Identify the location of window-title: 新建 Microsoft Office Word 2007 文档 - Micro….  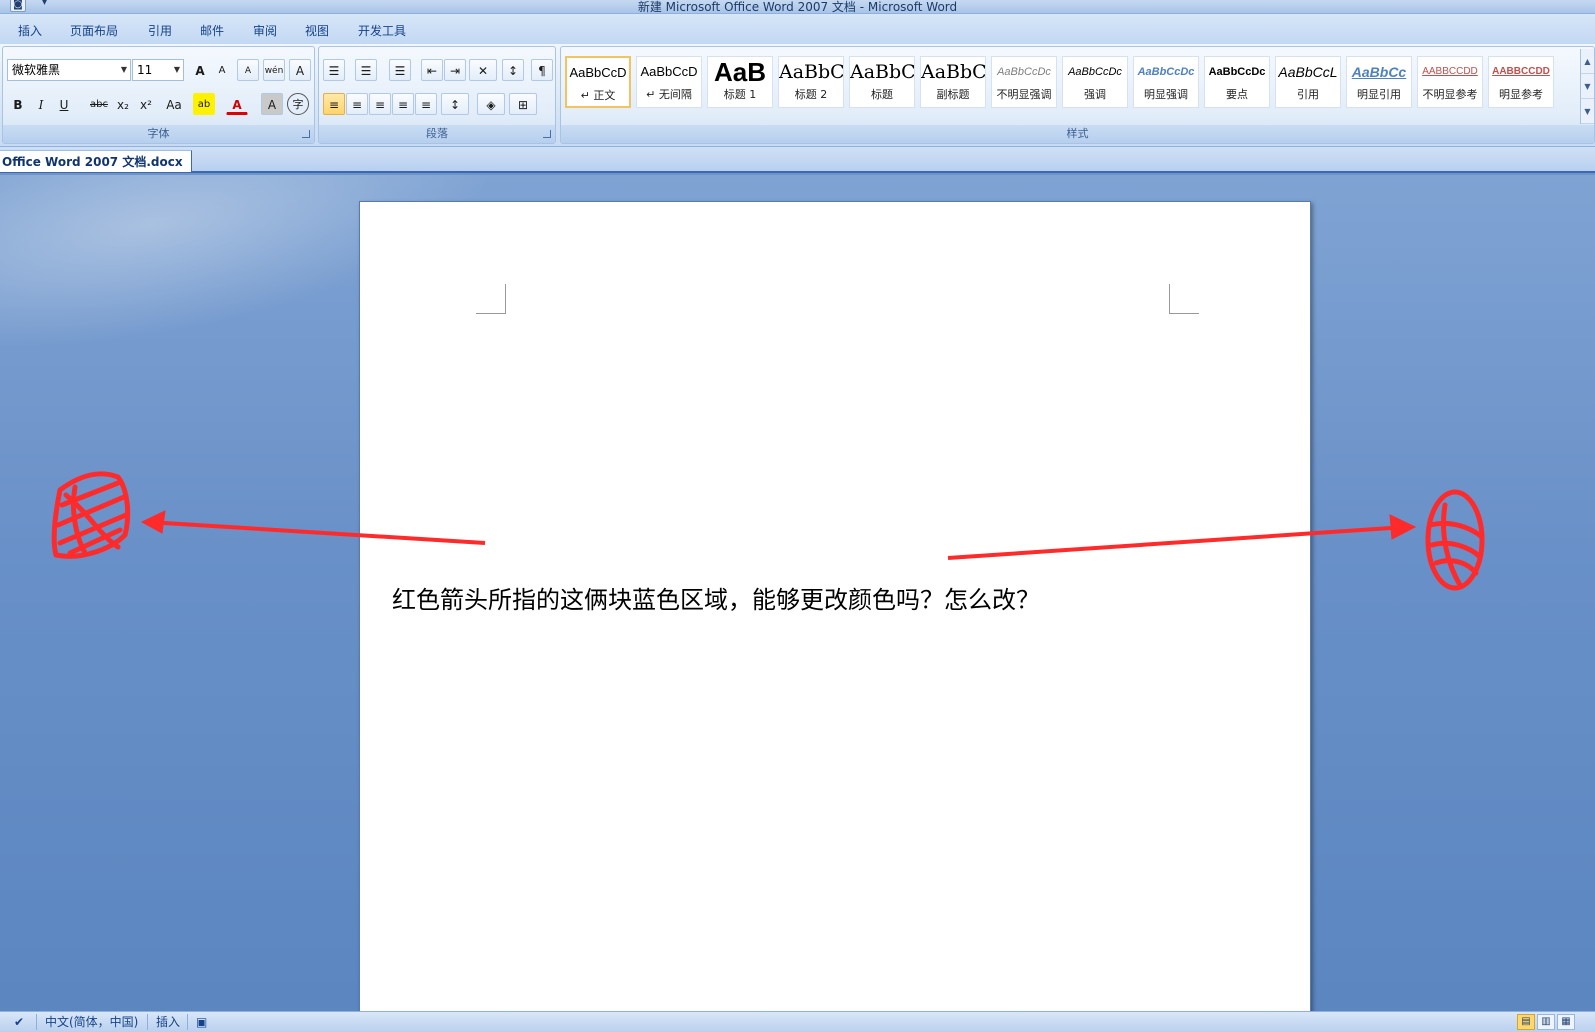
(797, 7).